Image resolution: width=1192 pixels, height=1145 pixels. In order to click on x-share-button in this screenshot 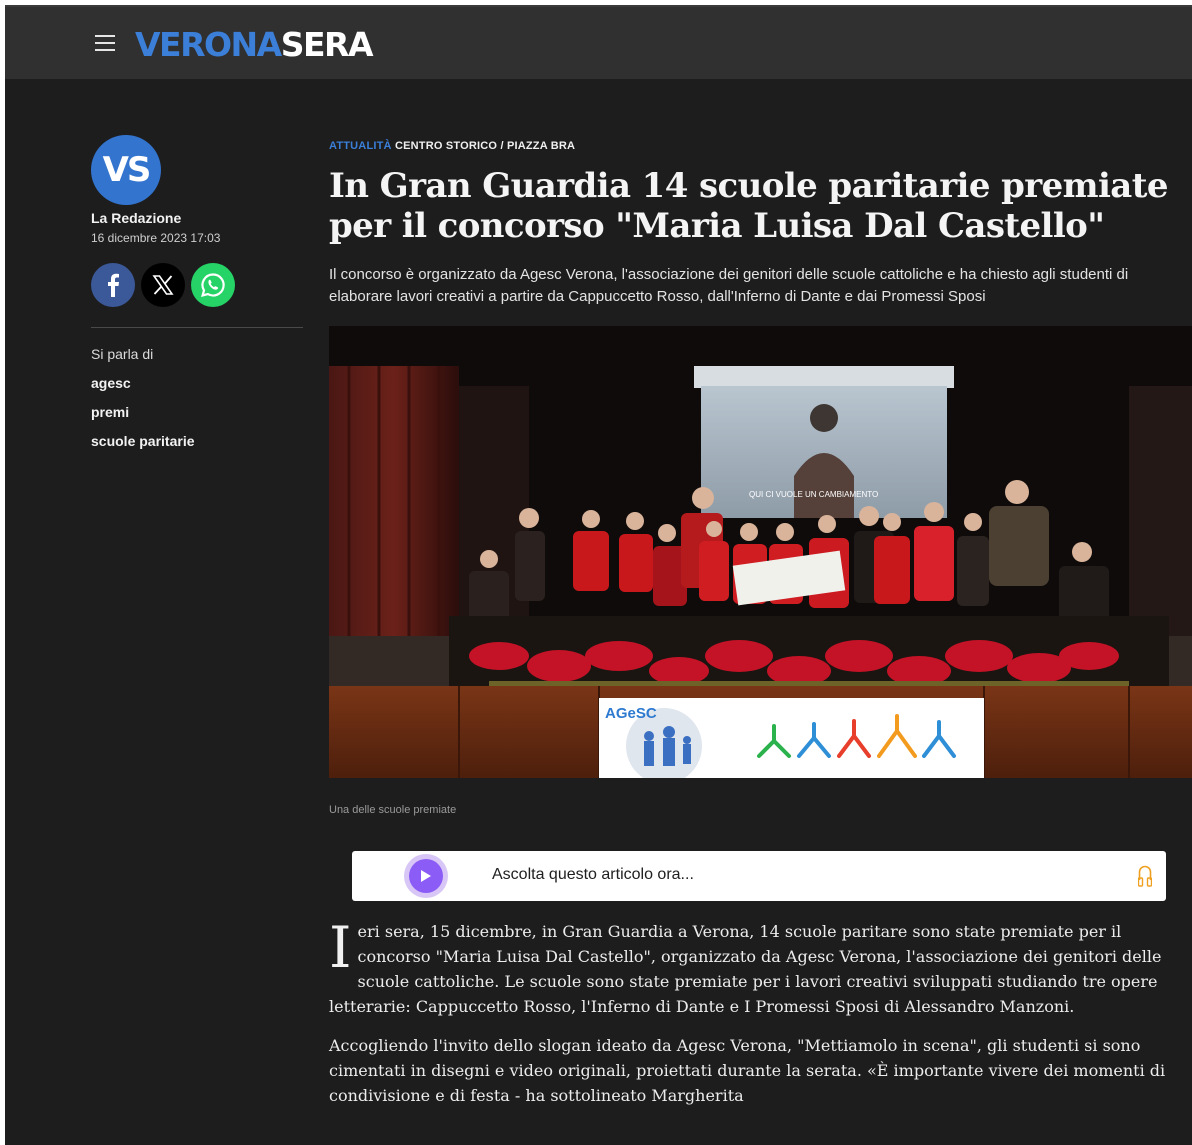, I will do `click(163, 285)`.